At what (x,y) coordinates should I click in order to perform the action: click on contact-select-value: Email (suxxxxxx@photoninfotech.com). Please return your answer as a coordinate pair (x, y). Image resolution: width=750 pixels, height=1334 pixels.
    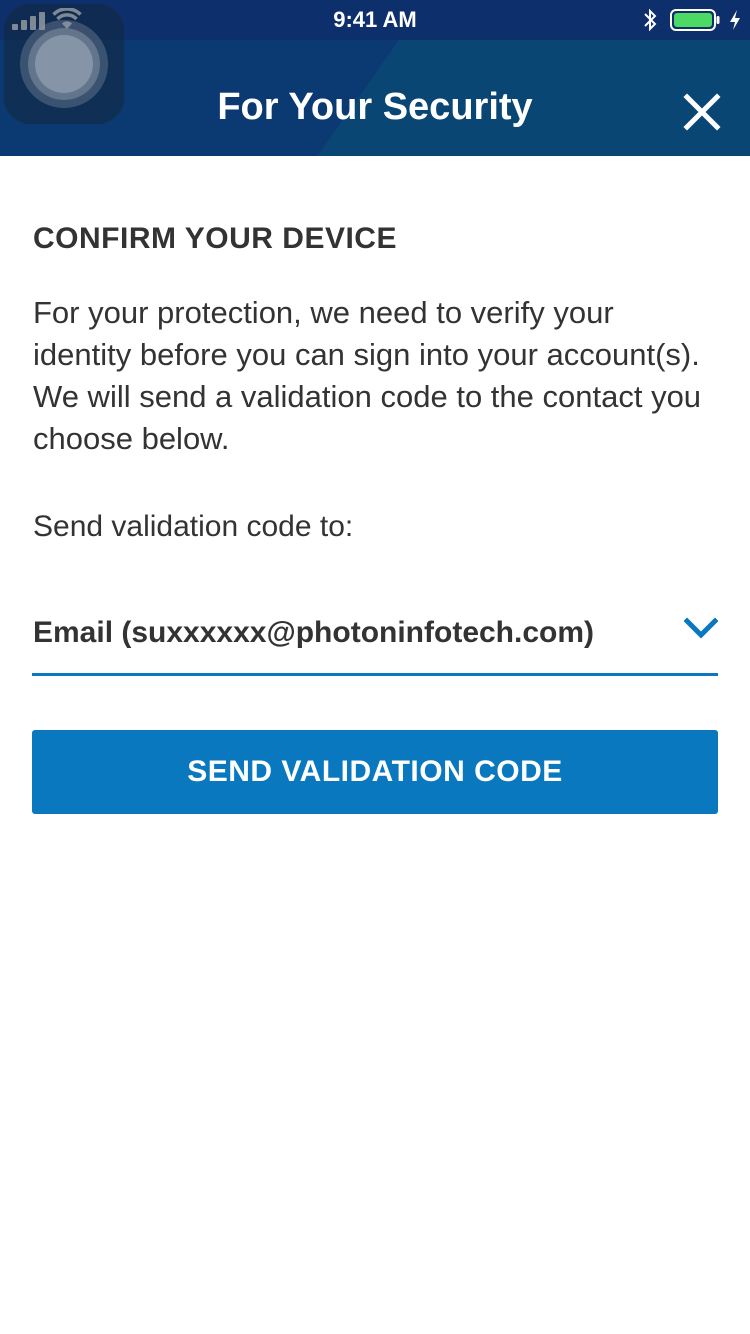
    Looking at the image, I should click on (314, 632).